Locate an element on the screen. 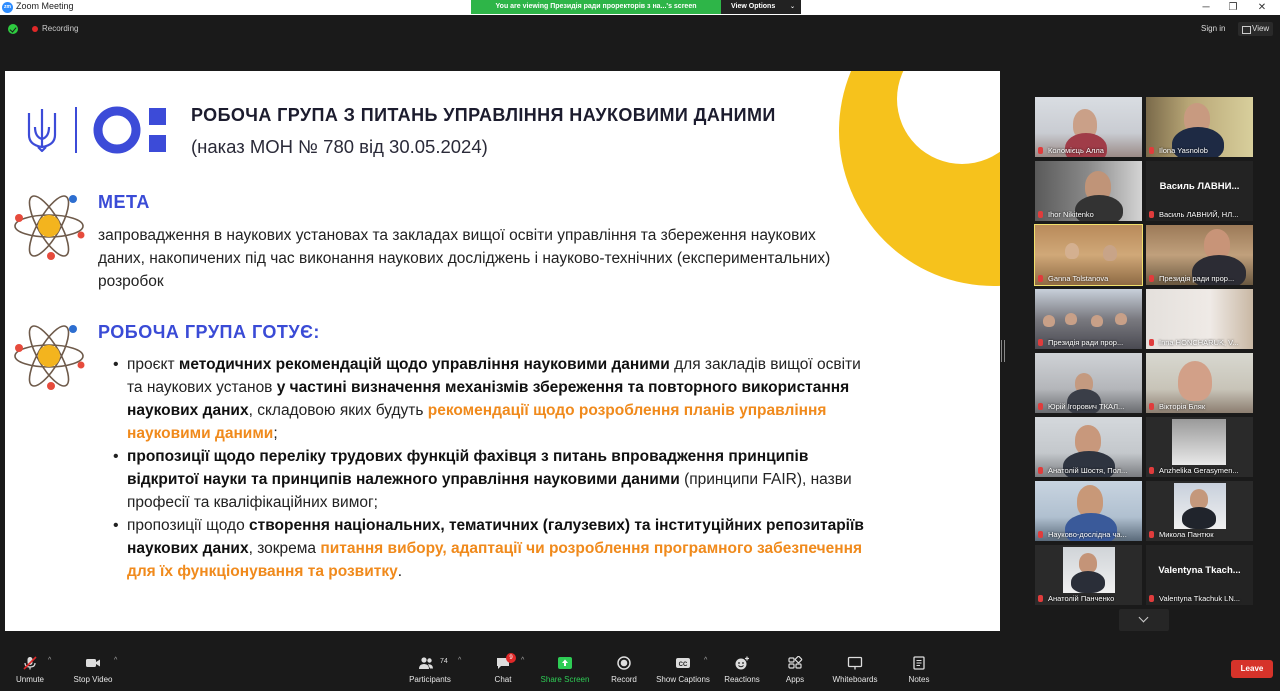 Image resolution: width=1280 pixels, height=691 pixels. audio-options-button: ^ is located at coordinates (52, 669).